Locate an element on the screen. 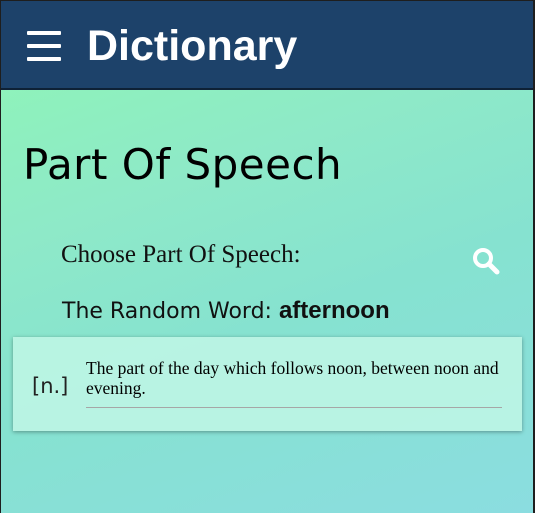 Image resolution: width=535 pixels, height=513 pixels. part-of-speech-tag: [n.] is located at coordinates (50, 386).